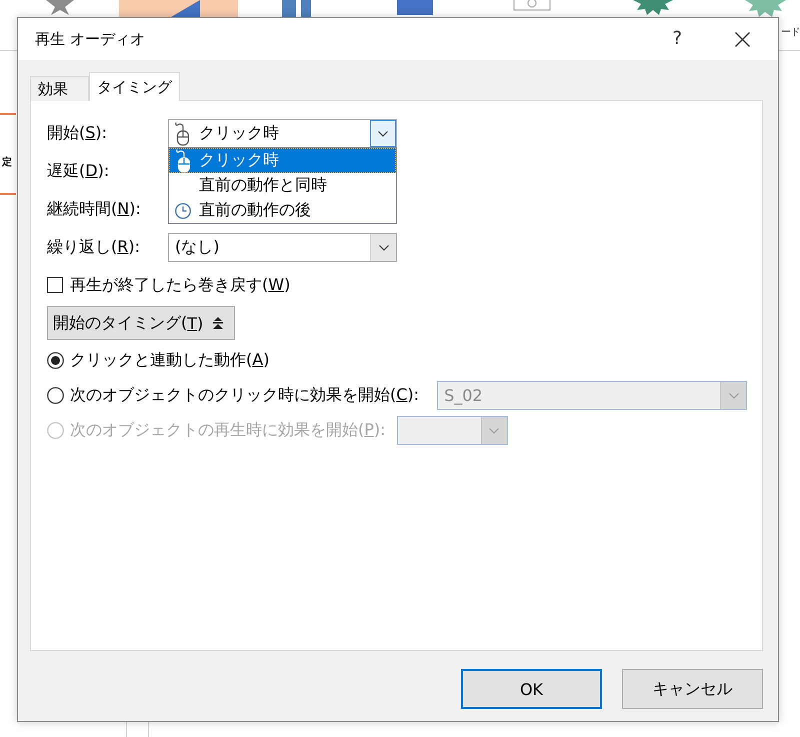 The height and width of the screenshot is (737, 800). Describe the element at coordinates (282, 210) in the screenshot. I see `list-option: 直前の動作の後` at that location.